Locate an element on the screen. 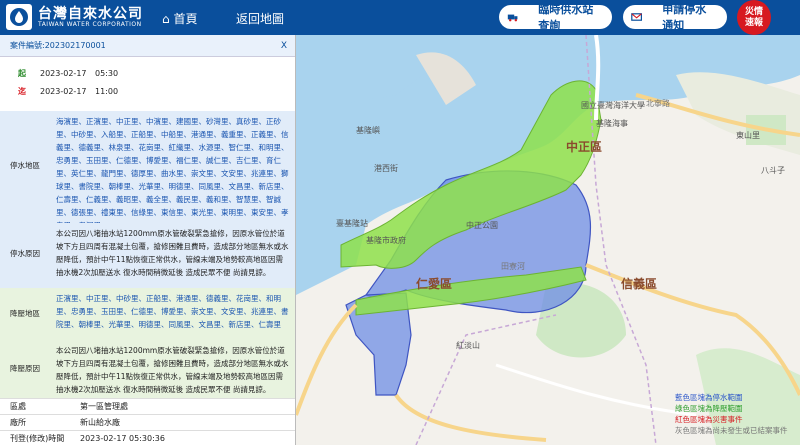 The height and width of the screenshot is (445, 800). low-pressure-reason-label: 降壓原因 is located at coordinates (25, 368).